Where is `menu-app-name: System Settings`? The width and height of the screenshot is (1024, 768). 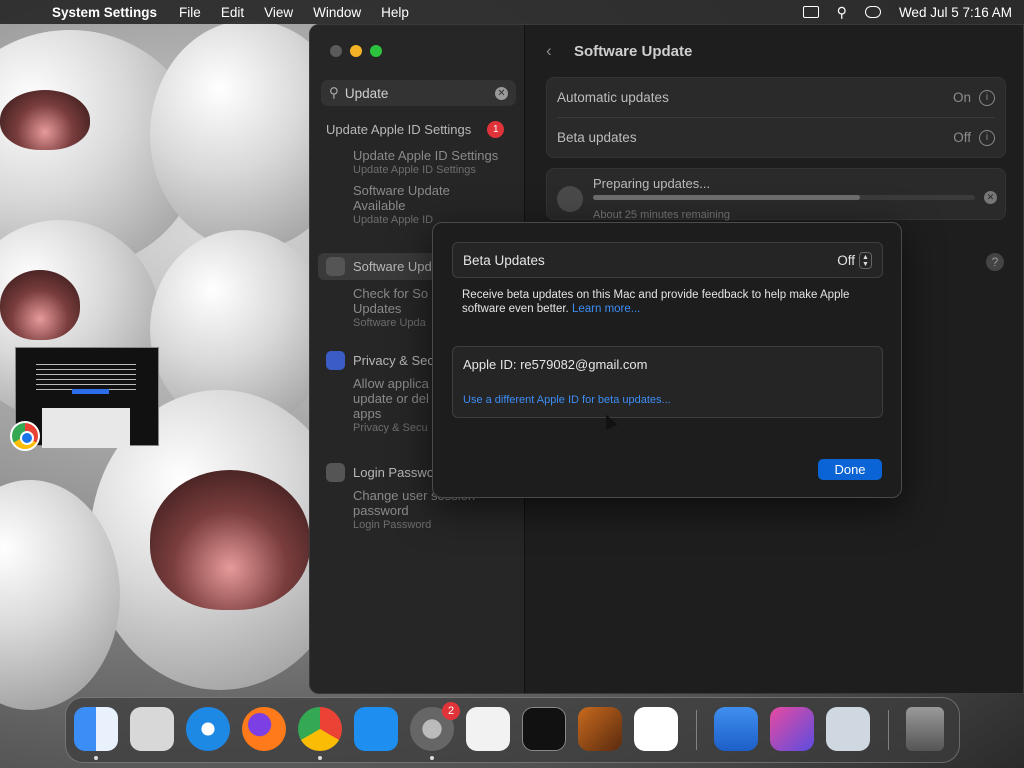
menu-app-name: System Settings is located at coordinates (104, 12).